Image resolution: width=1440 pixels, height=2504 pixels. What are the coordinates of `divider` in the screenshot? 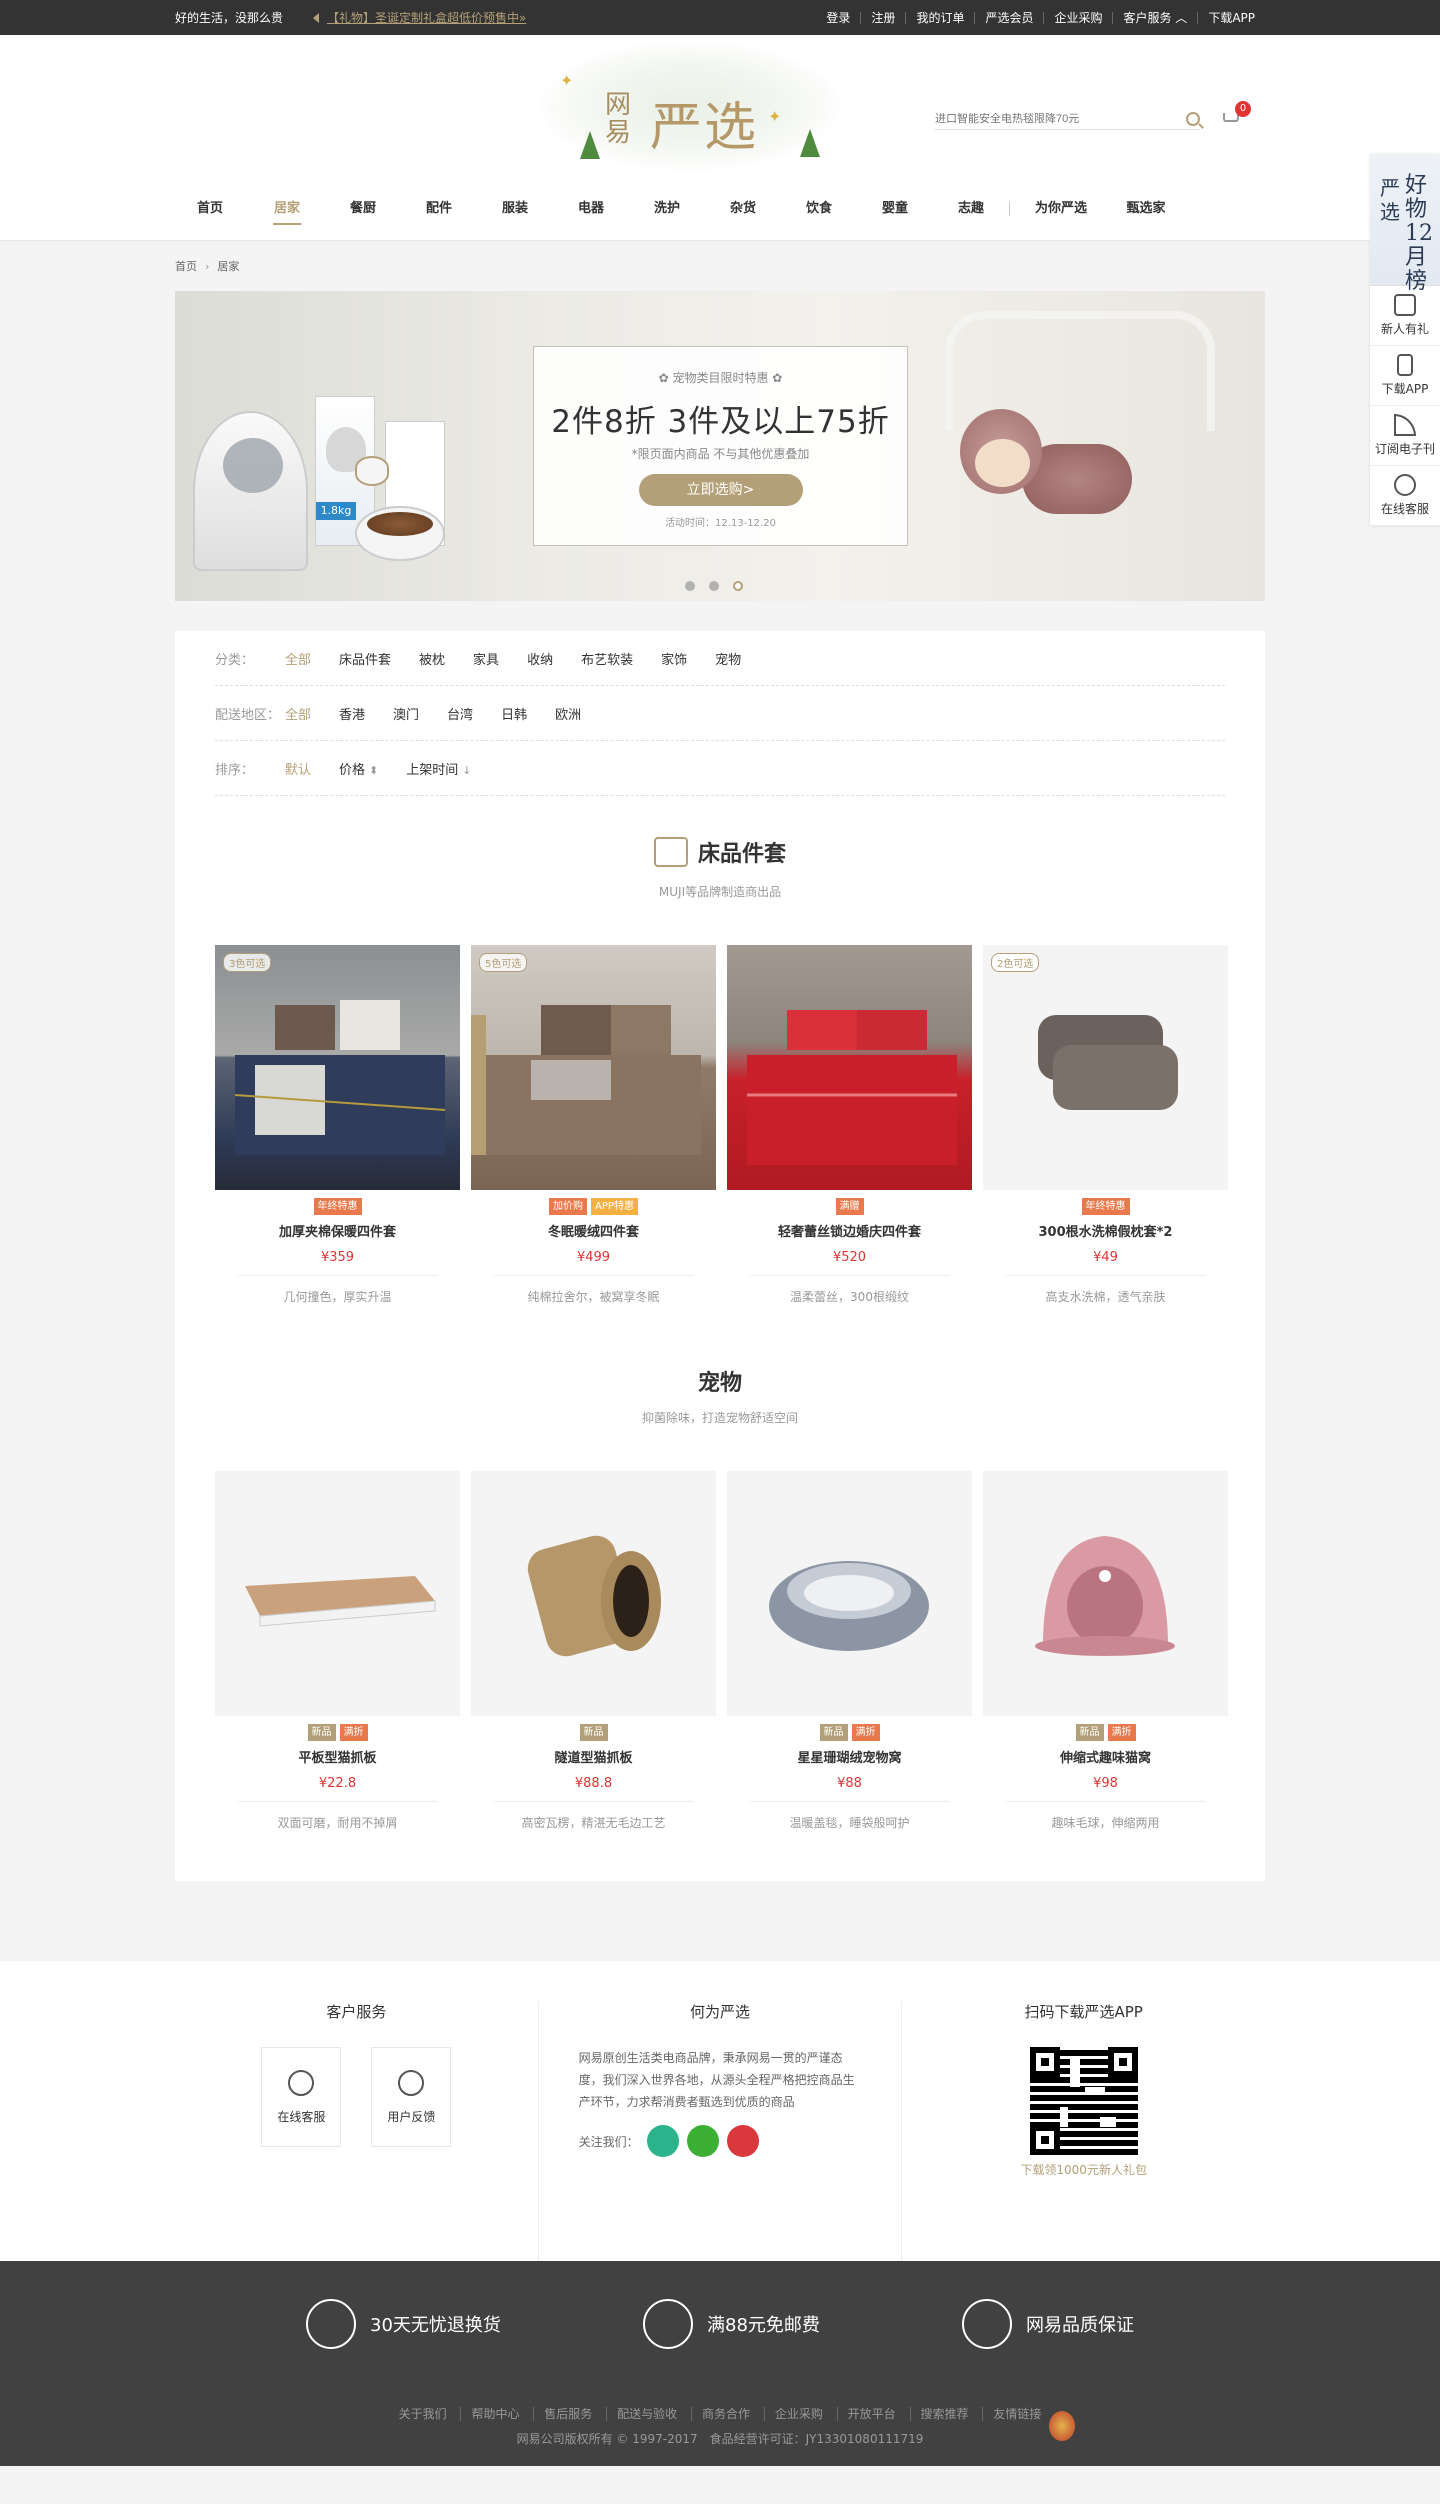 It's located at (1105, 1801).